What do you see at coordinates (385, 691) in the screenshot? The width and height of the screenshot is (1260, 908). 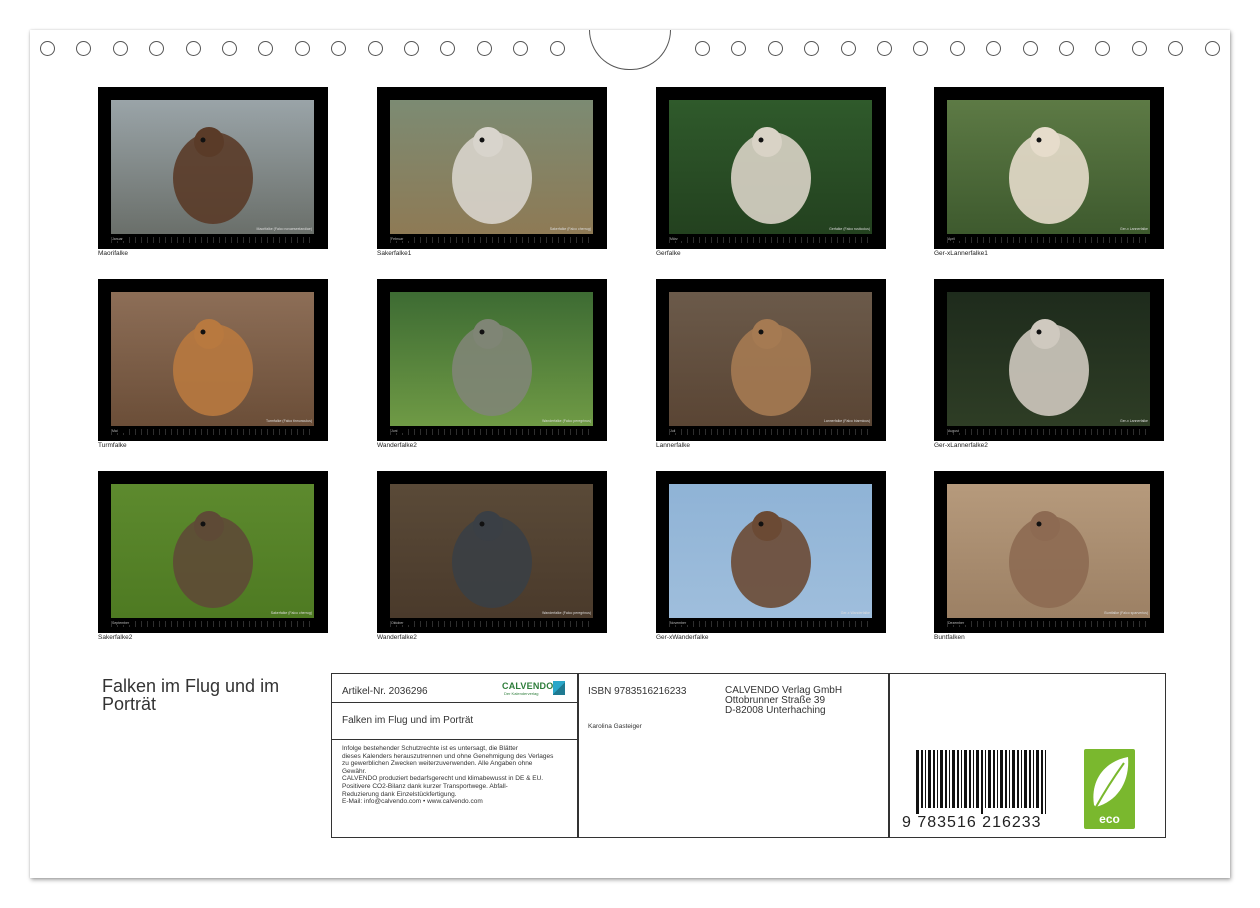 I see `article-number: Artikel-Nr. 2036296` at bounding box center [385, 691].